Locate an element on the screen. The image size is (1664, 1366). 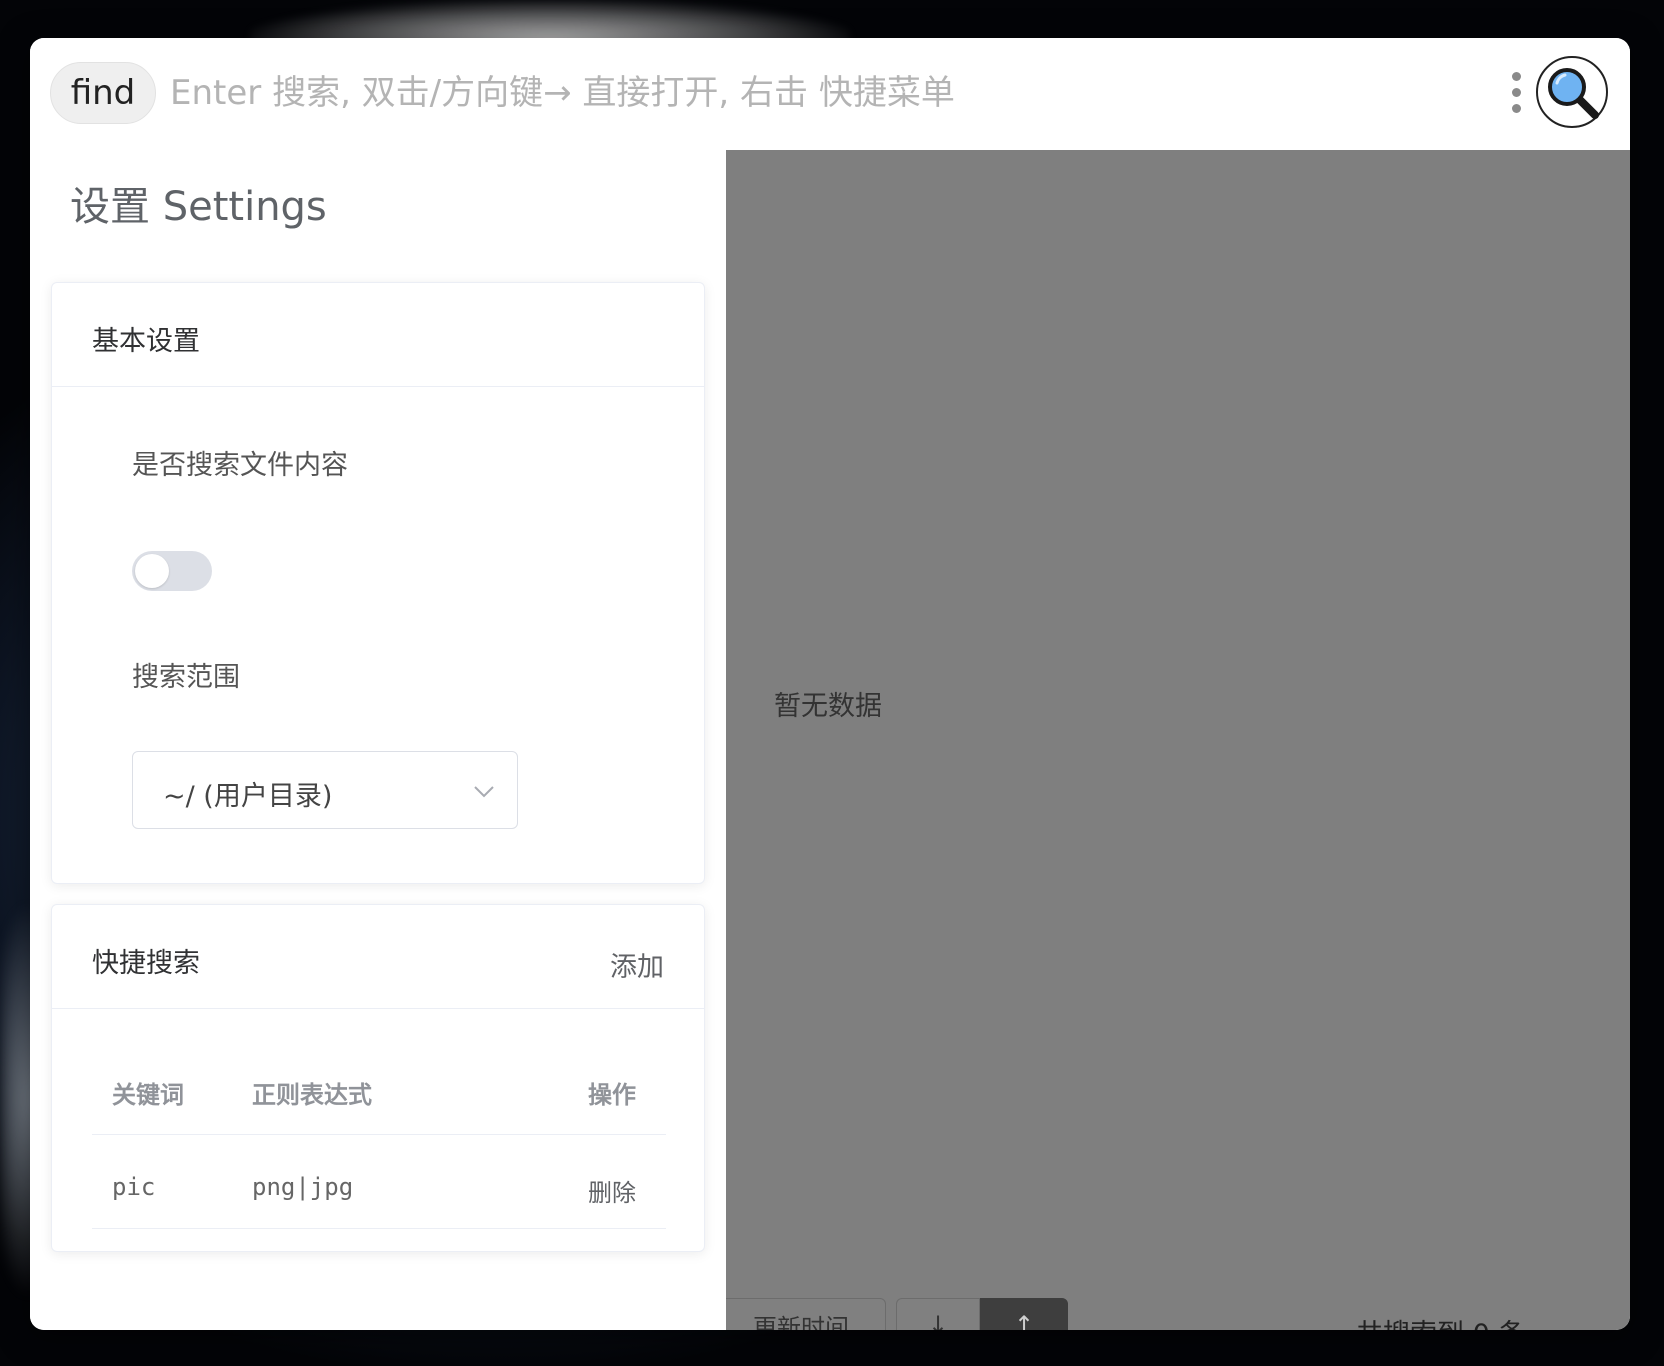
quick-search-card: 快捷搜索 添加 关键词 正则表达式 操作 pic png|jpg 删除 is located at coordinates (378, 1078).